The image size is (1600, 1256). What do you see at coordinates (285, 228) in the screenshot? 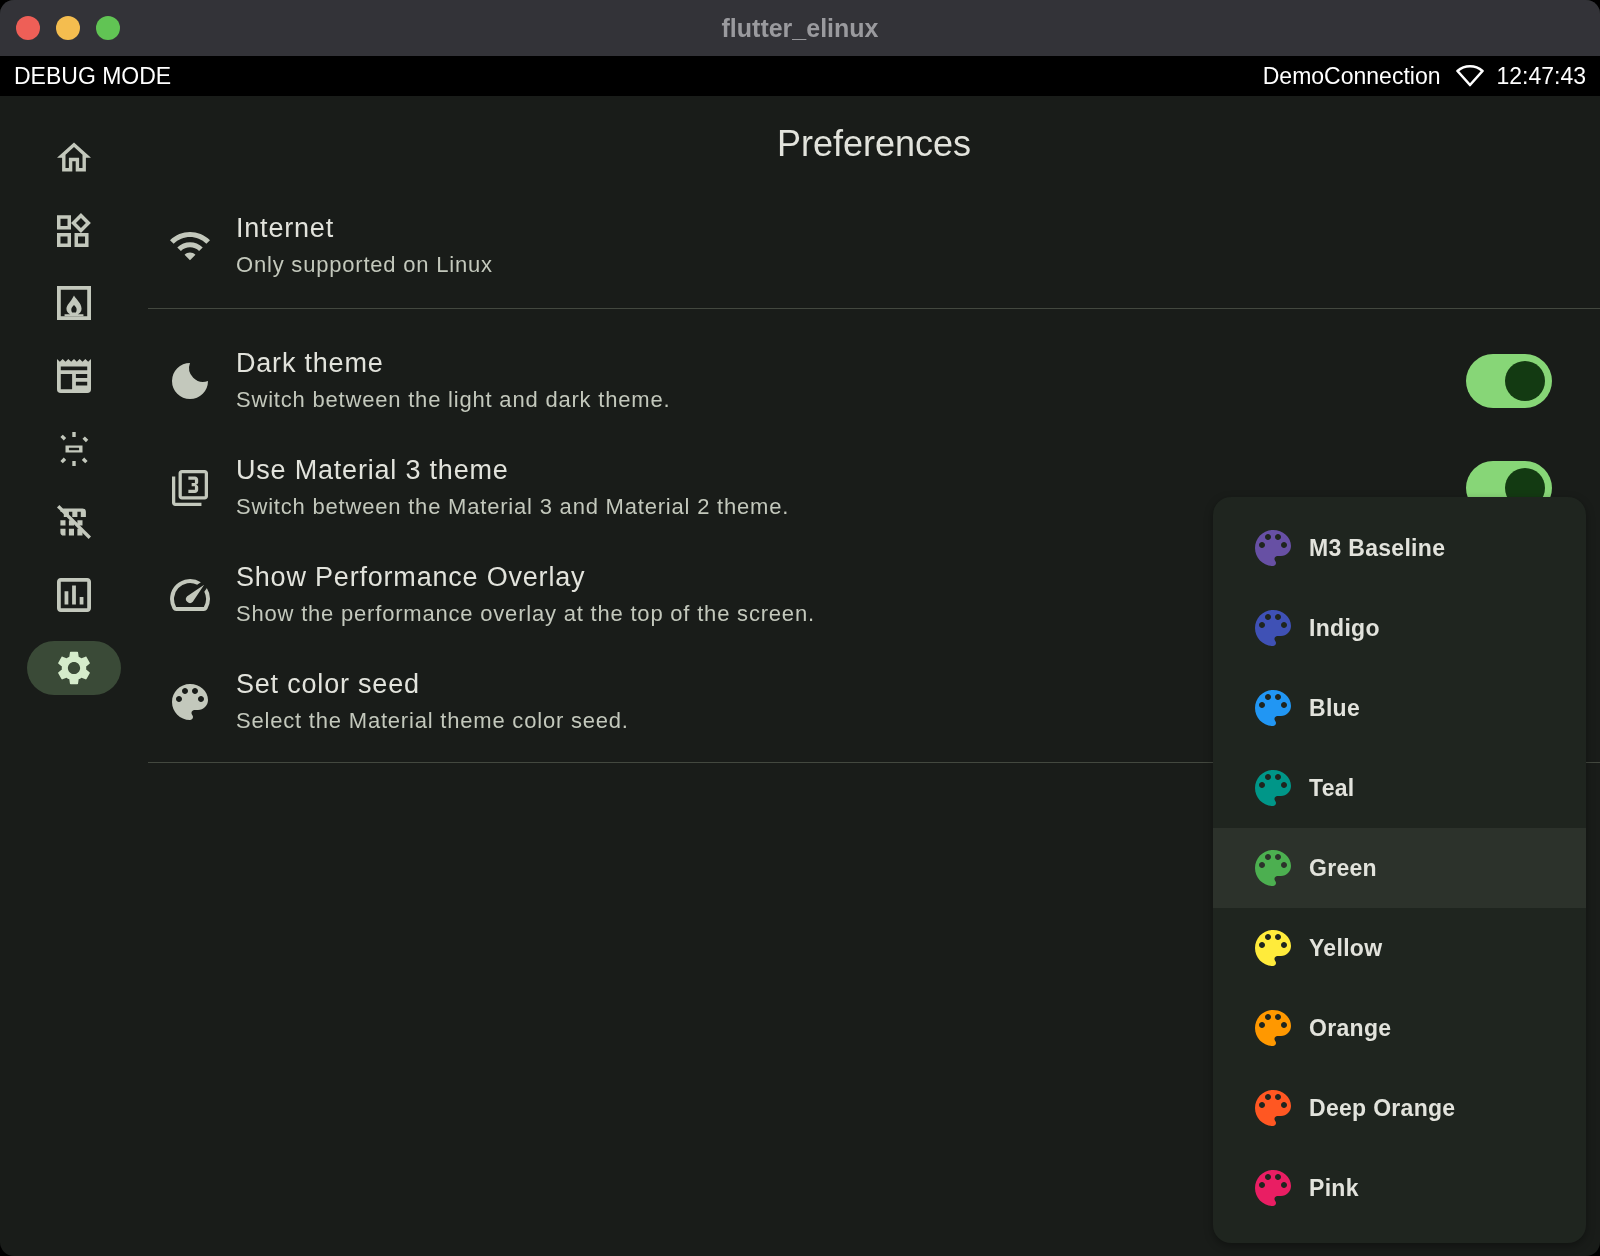
I see `setting-title: Internet` at bounding box center [285, 228].